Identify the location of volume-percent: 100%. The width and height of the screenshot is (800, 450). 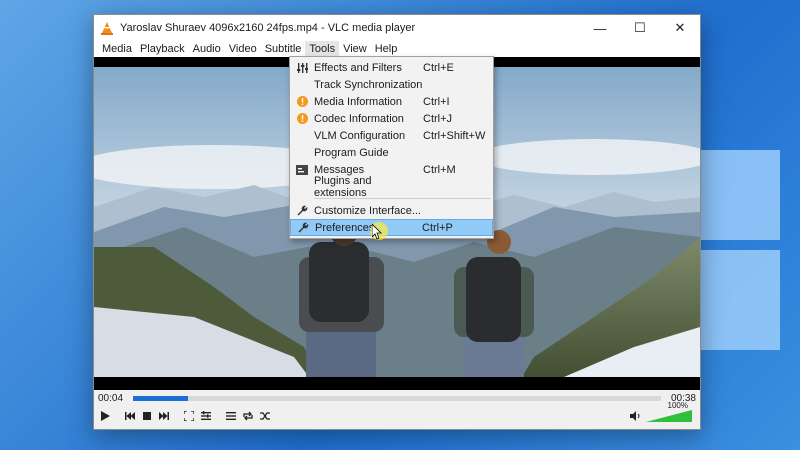
(677, 405).